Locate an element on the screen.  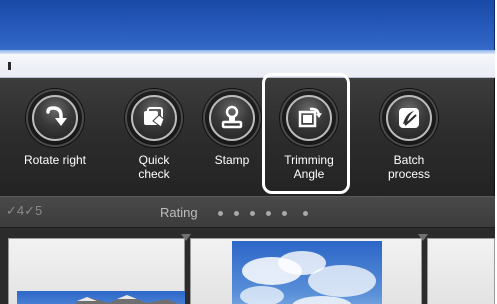
batch-process-ring is located at coordinates (409, 118).